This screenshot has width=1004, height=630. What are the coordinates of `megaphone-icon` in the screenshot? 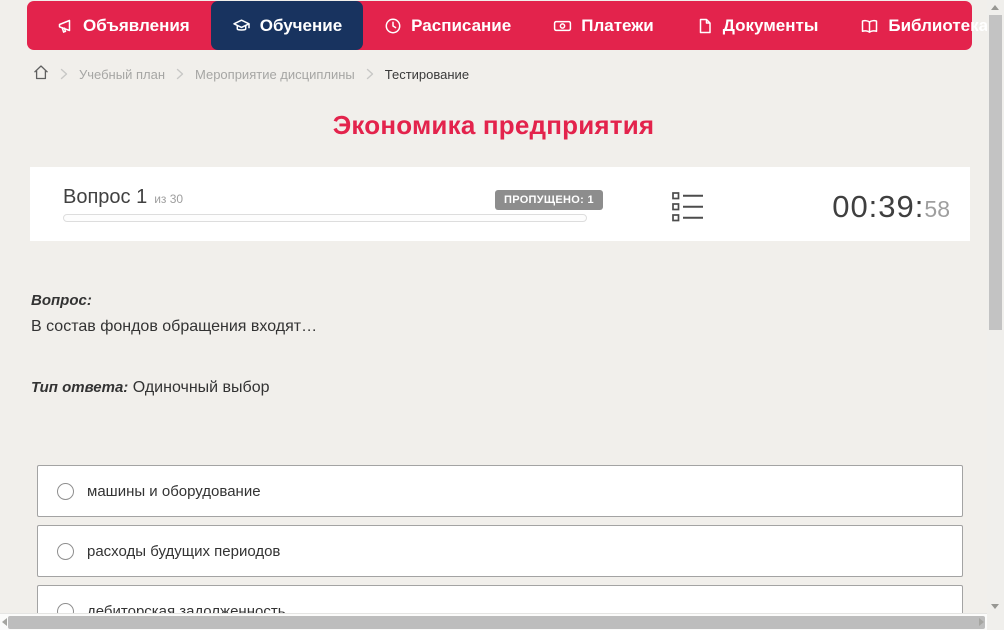 It's located at (65, 26).